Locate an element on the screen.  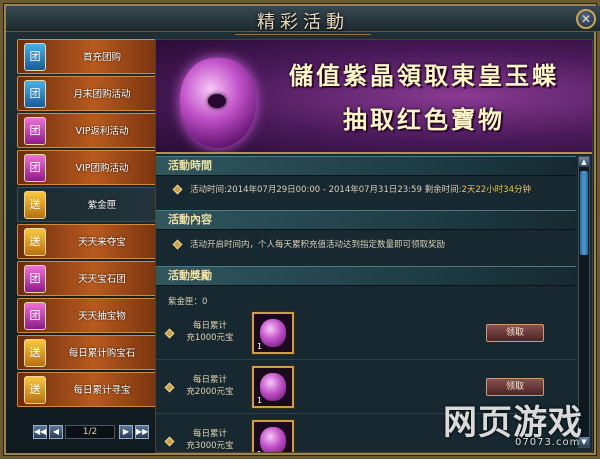
event-content-text: 活动开启时间内，个人每天累积充值活动达到指定数量即可领取奖励 is located at coordinates (318, 245).